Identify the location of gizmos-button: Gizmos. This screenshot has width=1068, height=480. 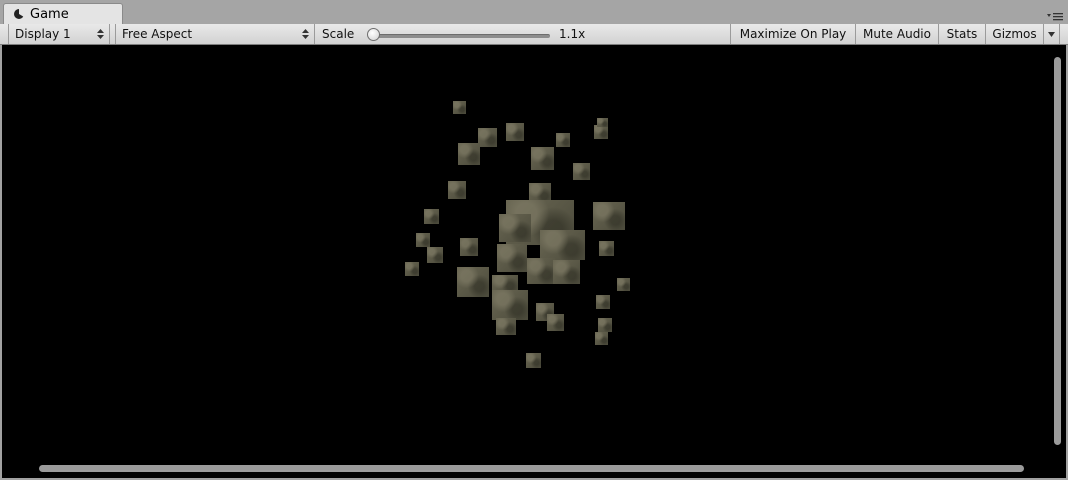
(1015, 34).